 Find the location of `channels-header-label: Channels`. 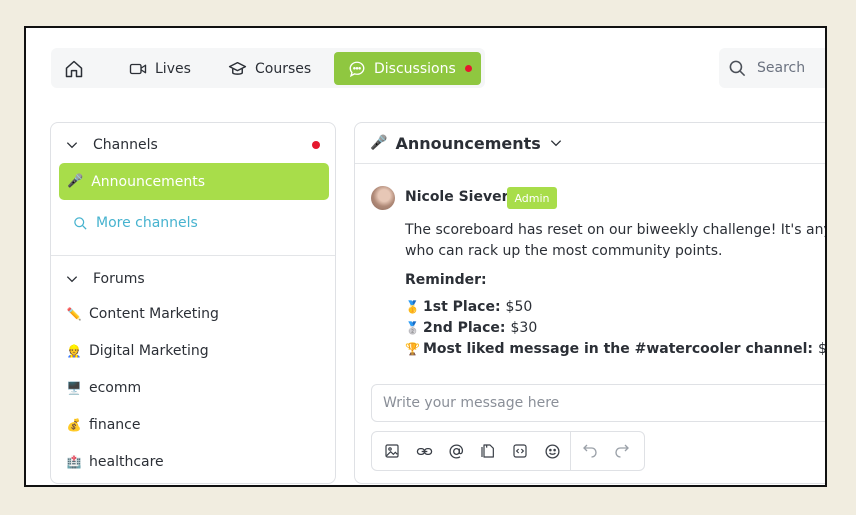

channels-header-label: Channels is located at coordinates (125, 145).